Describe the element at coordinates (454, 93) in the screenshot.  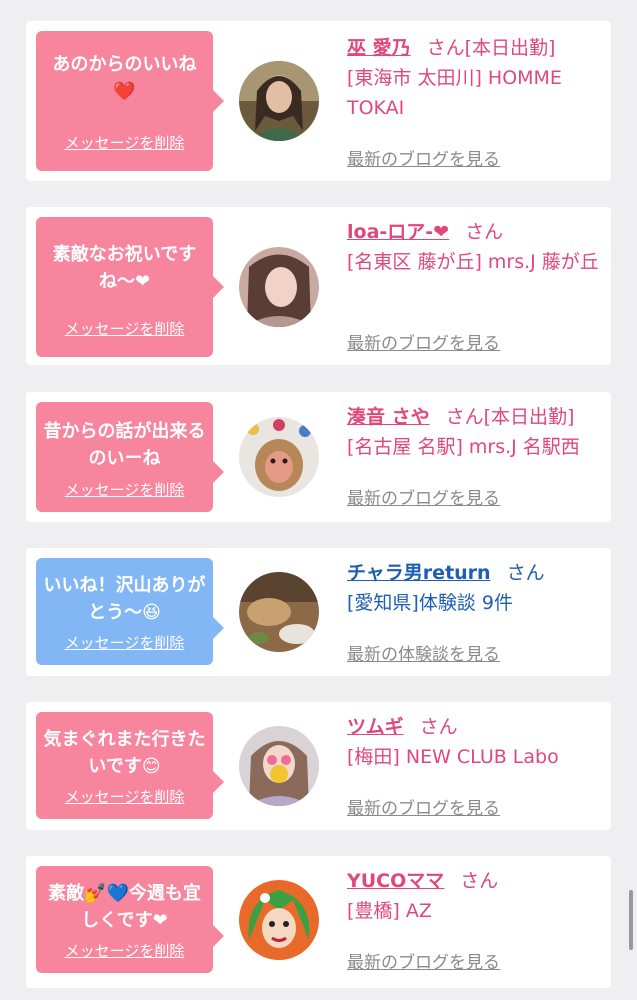
I see `shop-info: [東海市 太田川] HOMME TOKAI` at that location.